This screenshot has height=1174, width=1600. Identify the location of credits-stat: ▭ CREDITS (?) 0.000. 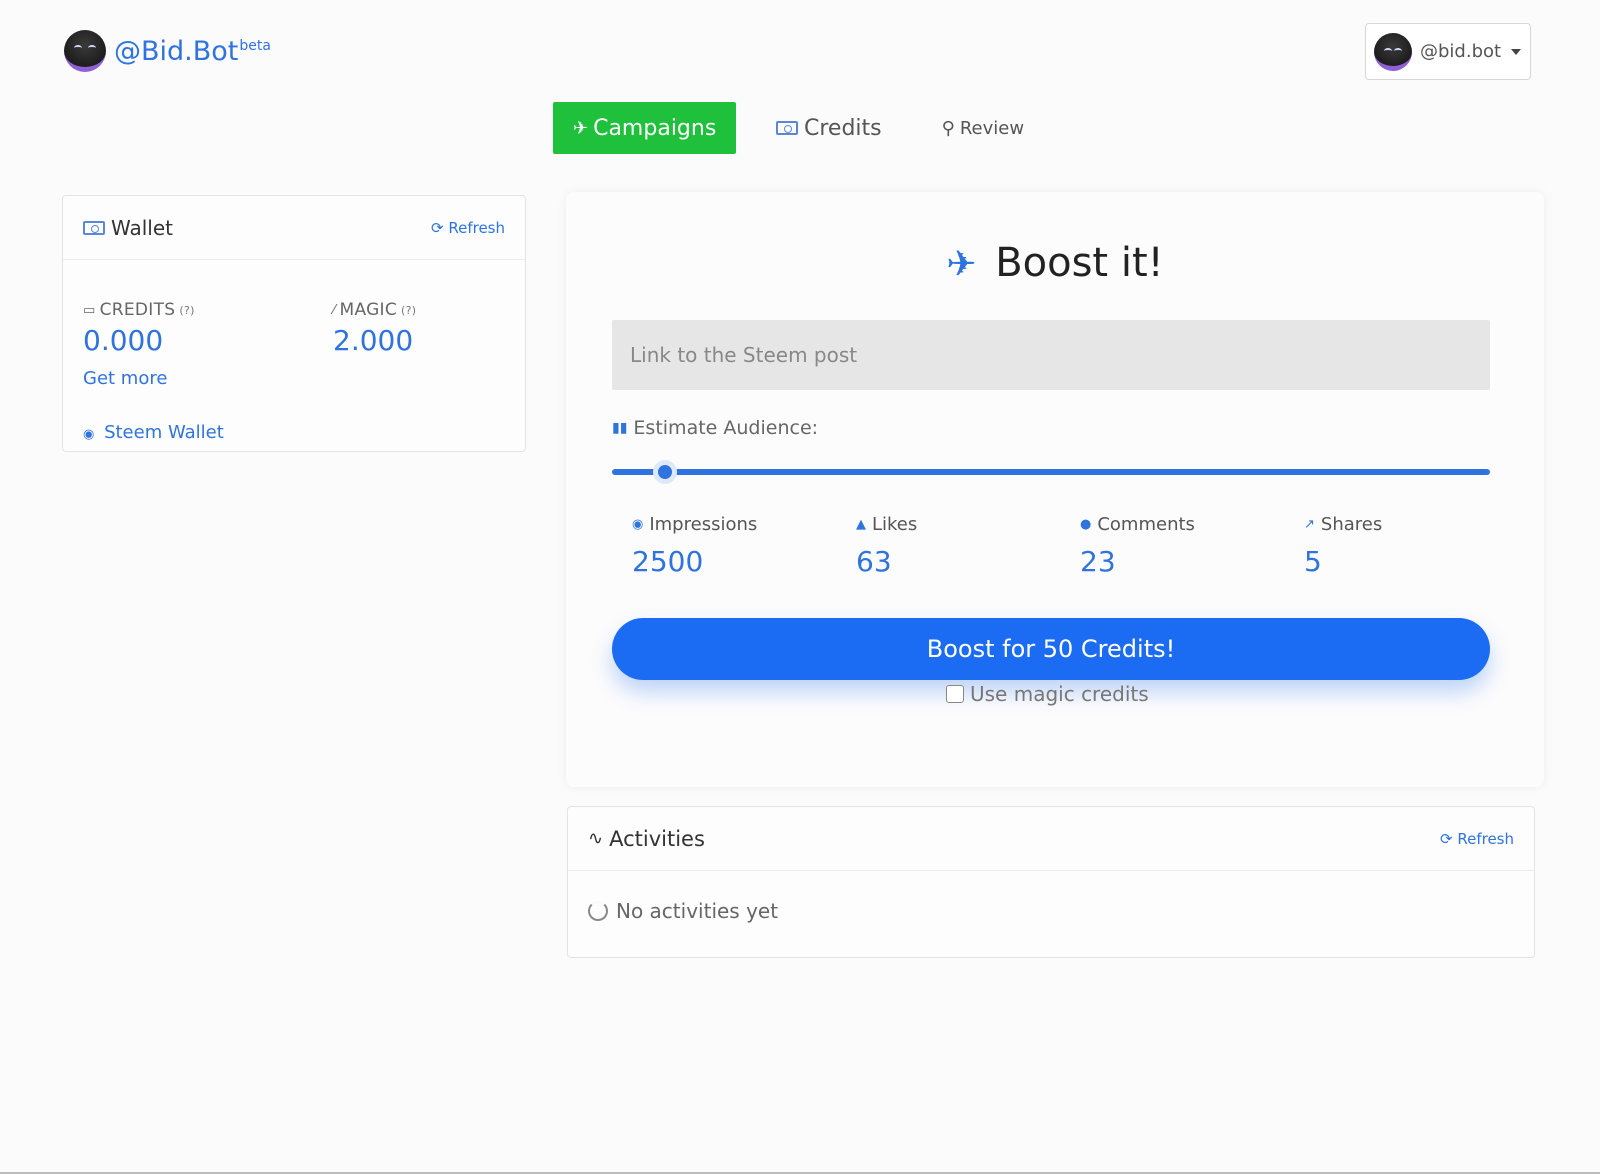
(139, 328).